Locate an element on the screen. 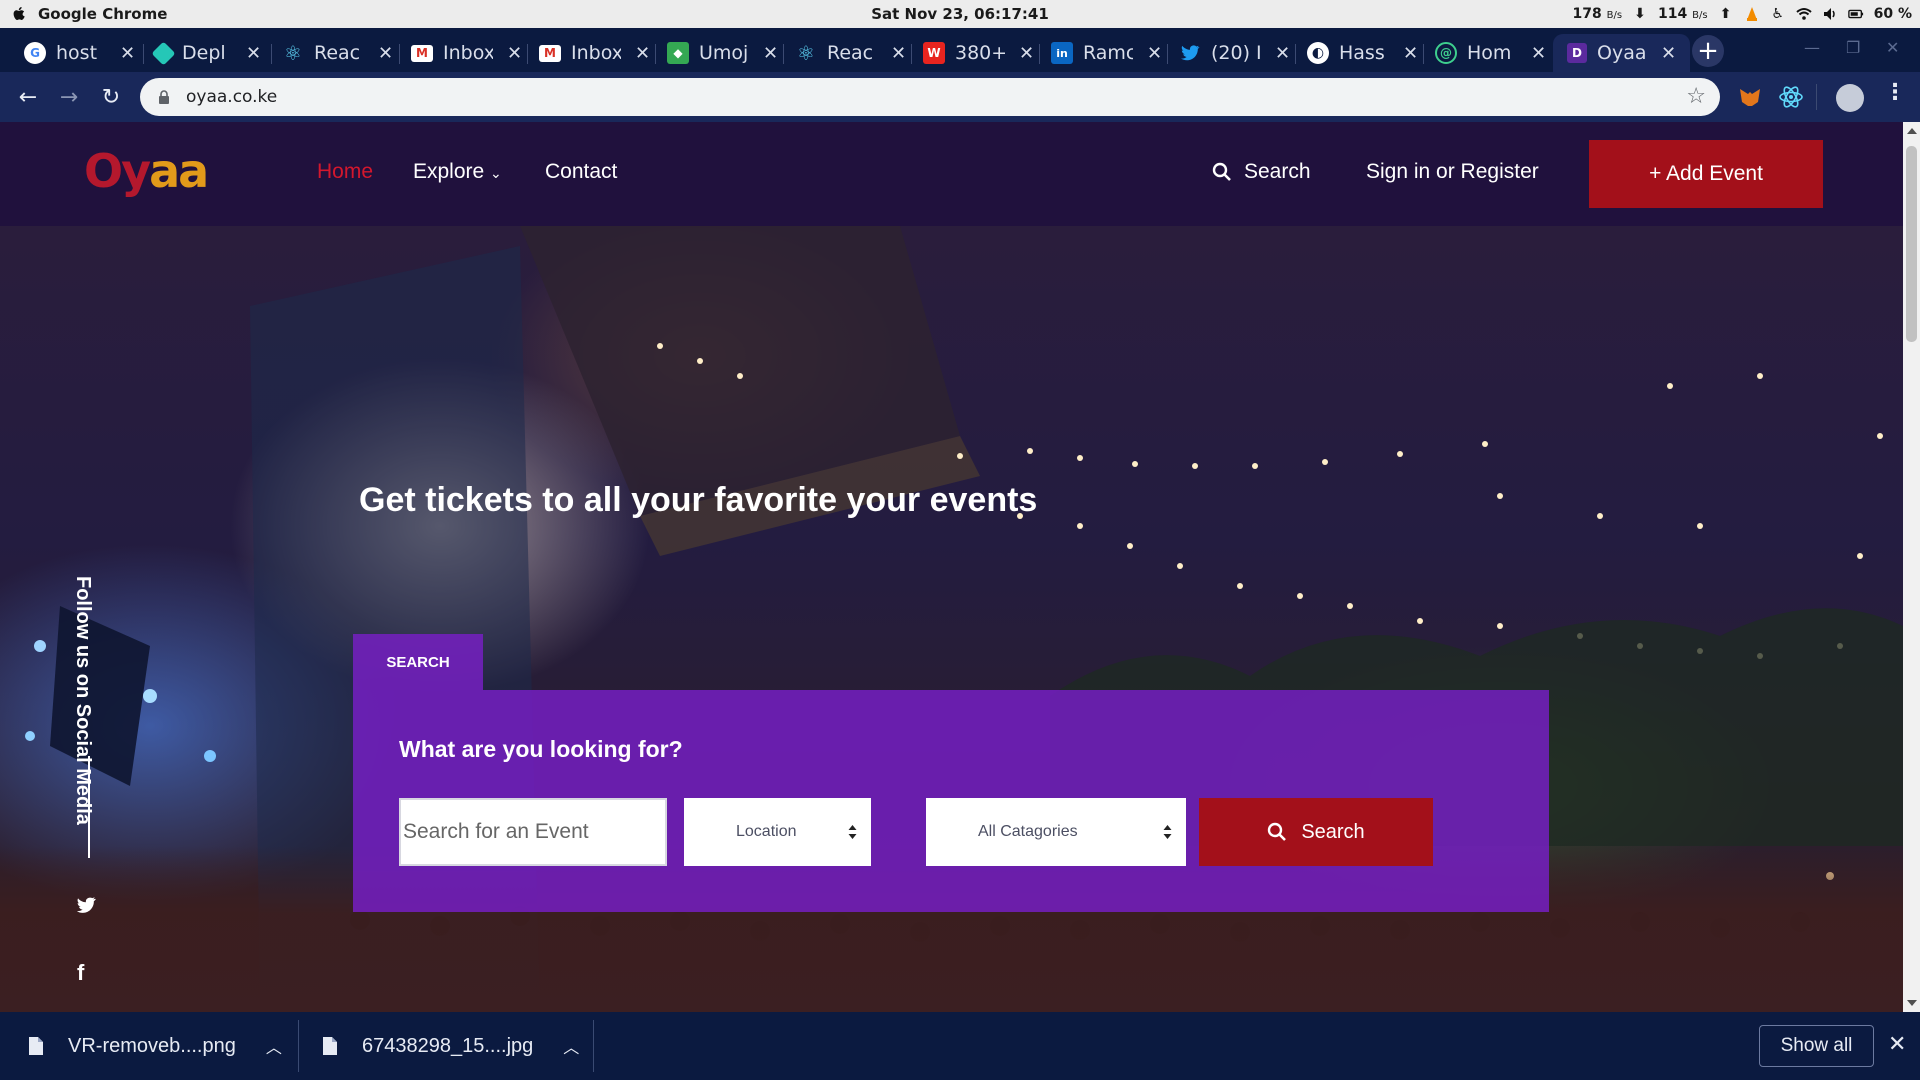 The height and width of the screenshot is (1080, 1920). globe-icon: ◐ is located at coordinates (1318, 53).